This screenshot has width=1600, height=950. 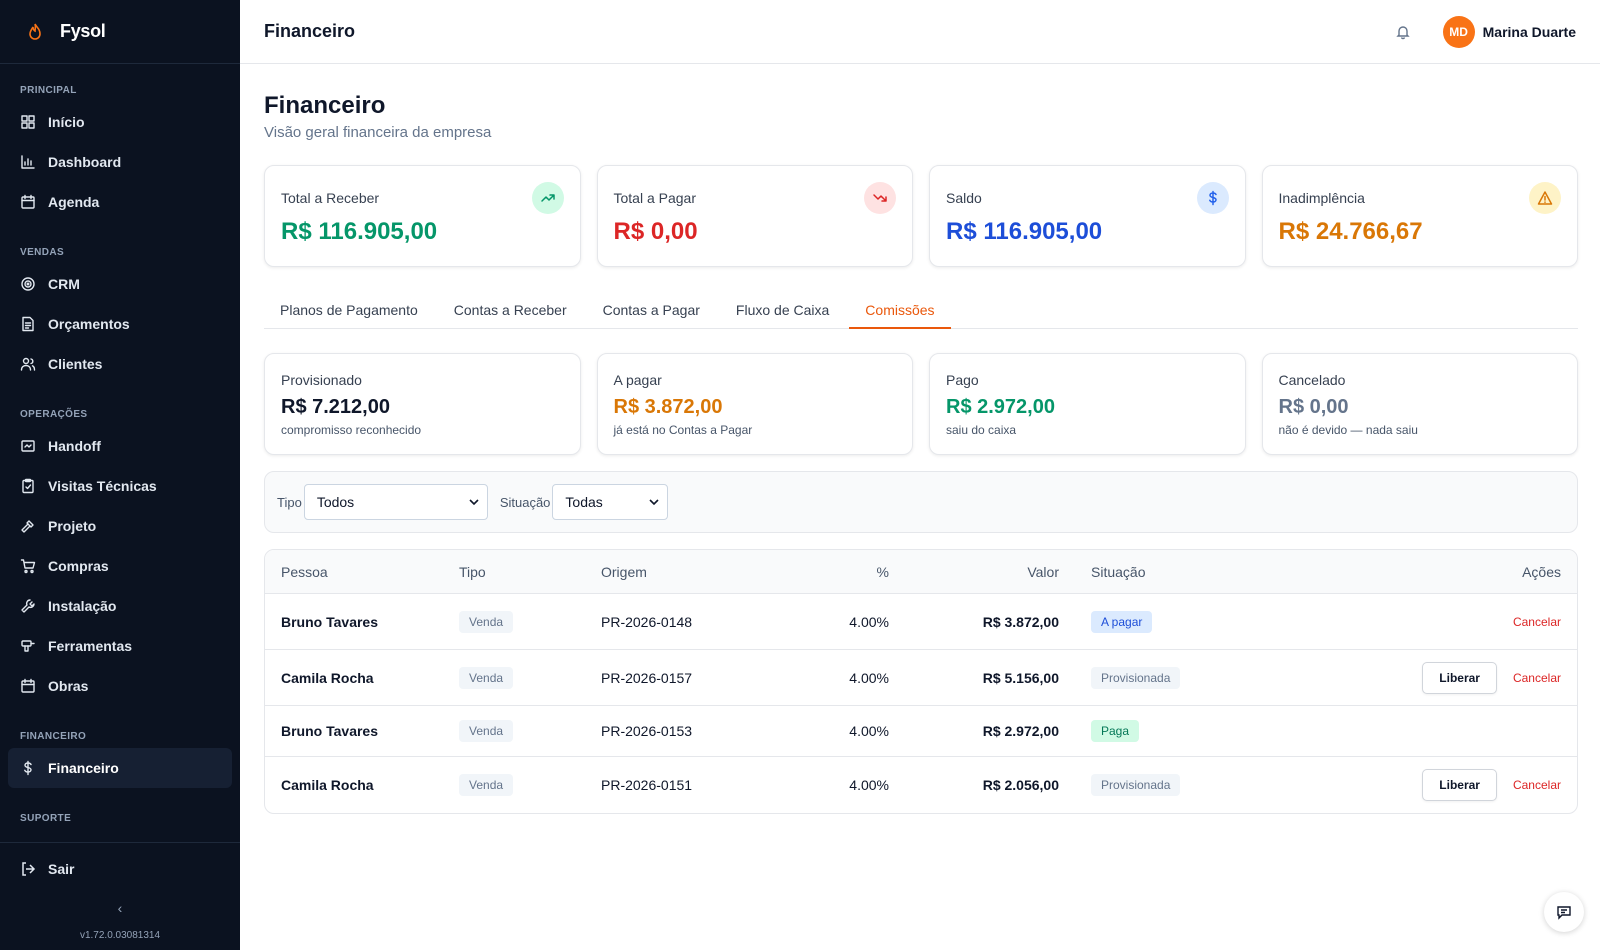 I want to click on sidebar-item-financeiro: Financeiro, so click(x=120, y=768).